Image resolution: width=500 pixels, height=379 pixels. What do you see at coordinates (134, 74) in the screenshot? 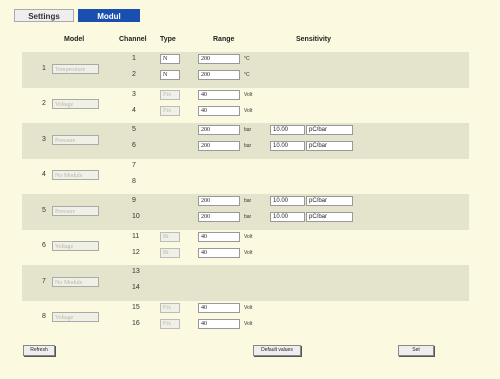
I see `channel-number: 2` at bounding box center [134, 74].